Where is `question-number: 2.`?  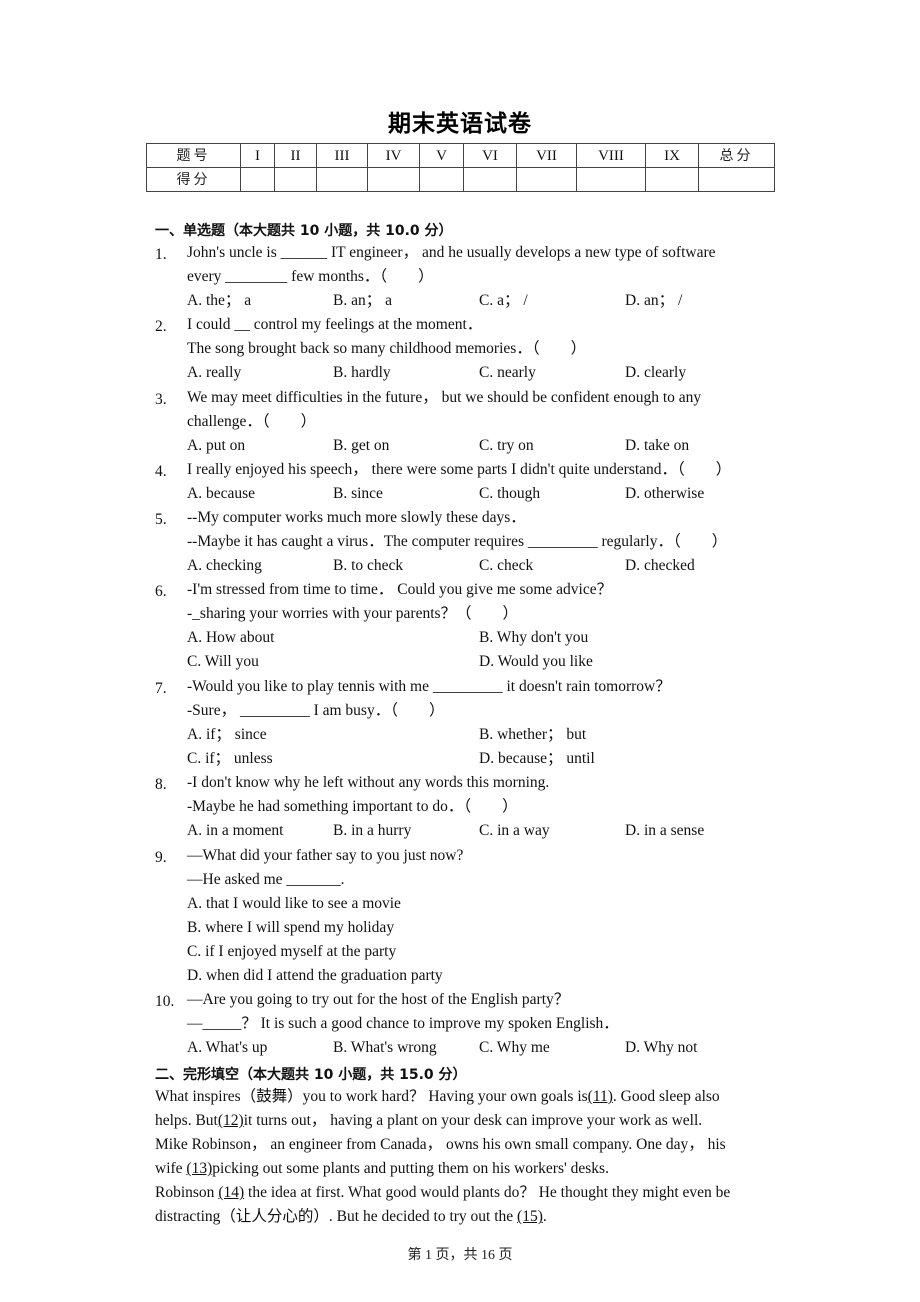 question-number: 2. is located at coordinates (161, 326).